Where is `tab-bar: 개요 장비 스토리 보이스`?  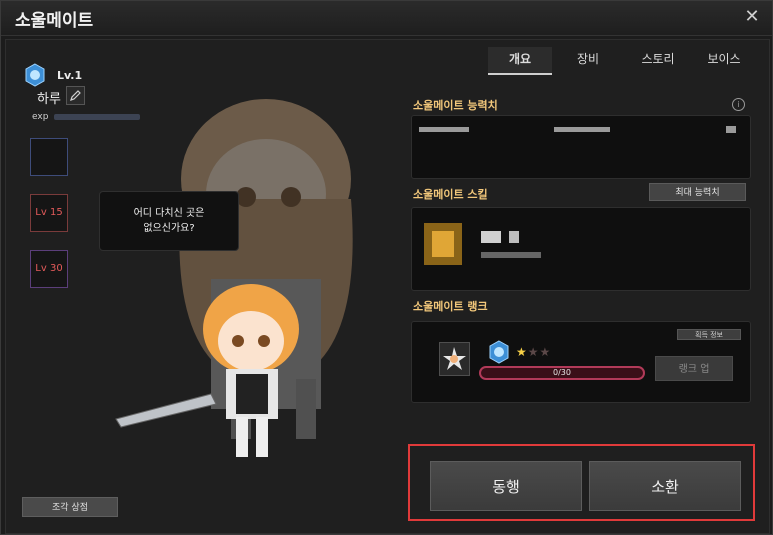 tab-bar: 개요 장비 스토리 보이스 is located at coordinates (621, 61).